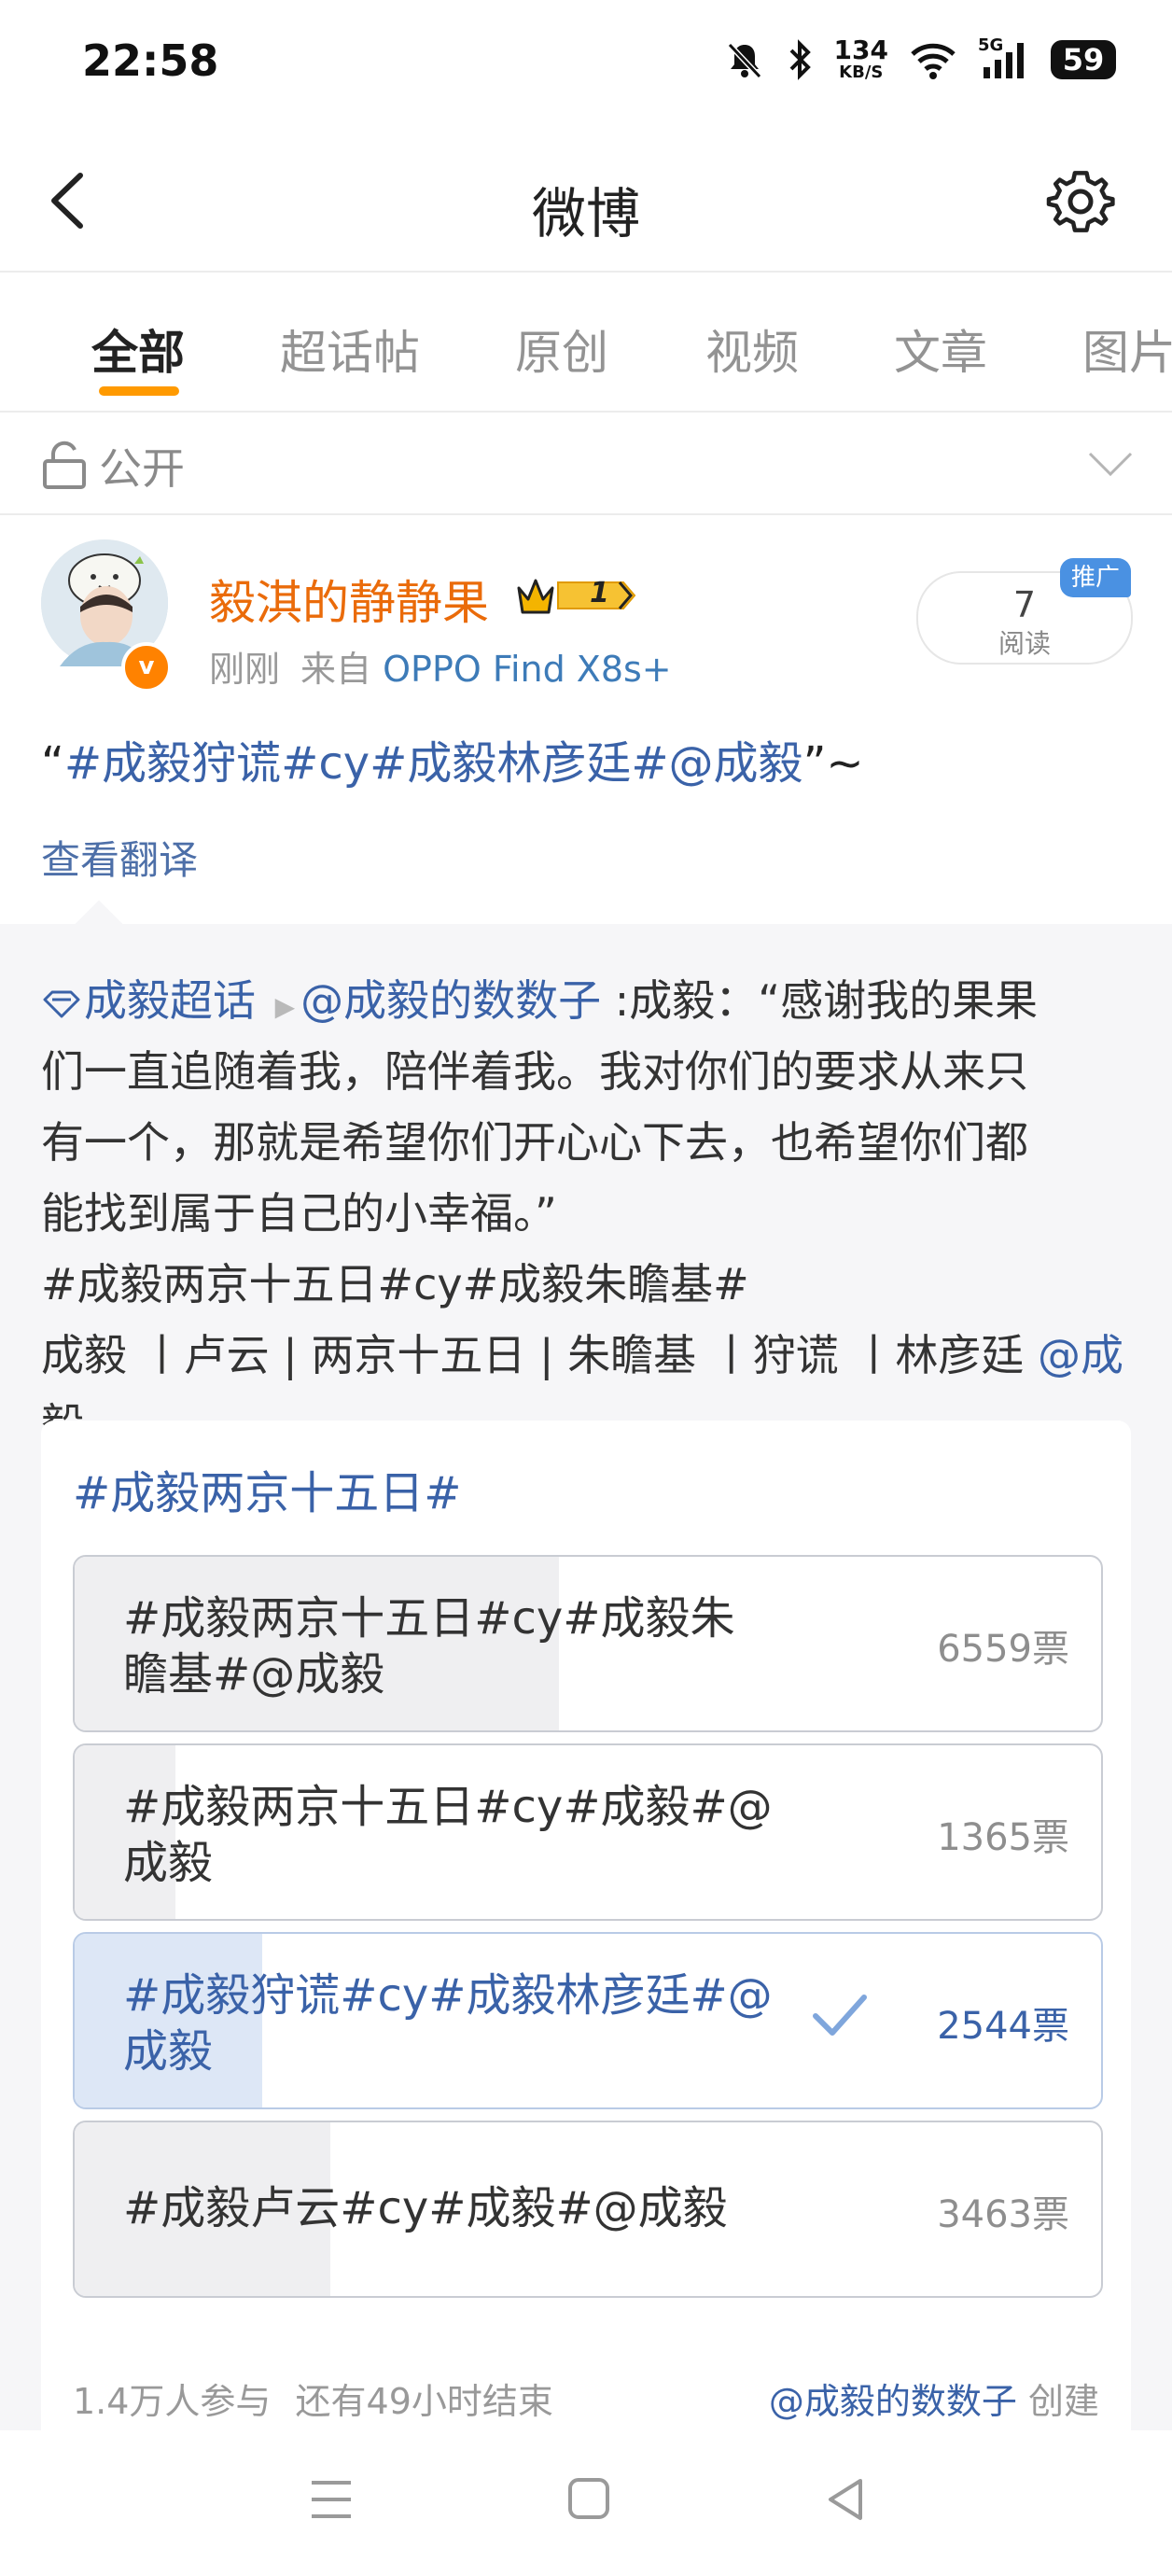 Image resolution: width=1172 pixels, height=2576 pixels. Describe the element at coordinates (285, 1006) in the screenshot. I see `play-arrow-icon: ▶` at that location.